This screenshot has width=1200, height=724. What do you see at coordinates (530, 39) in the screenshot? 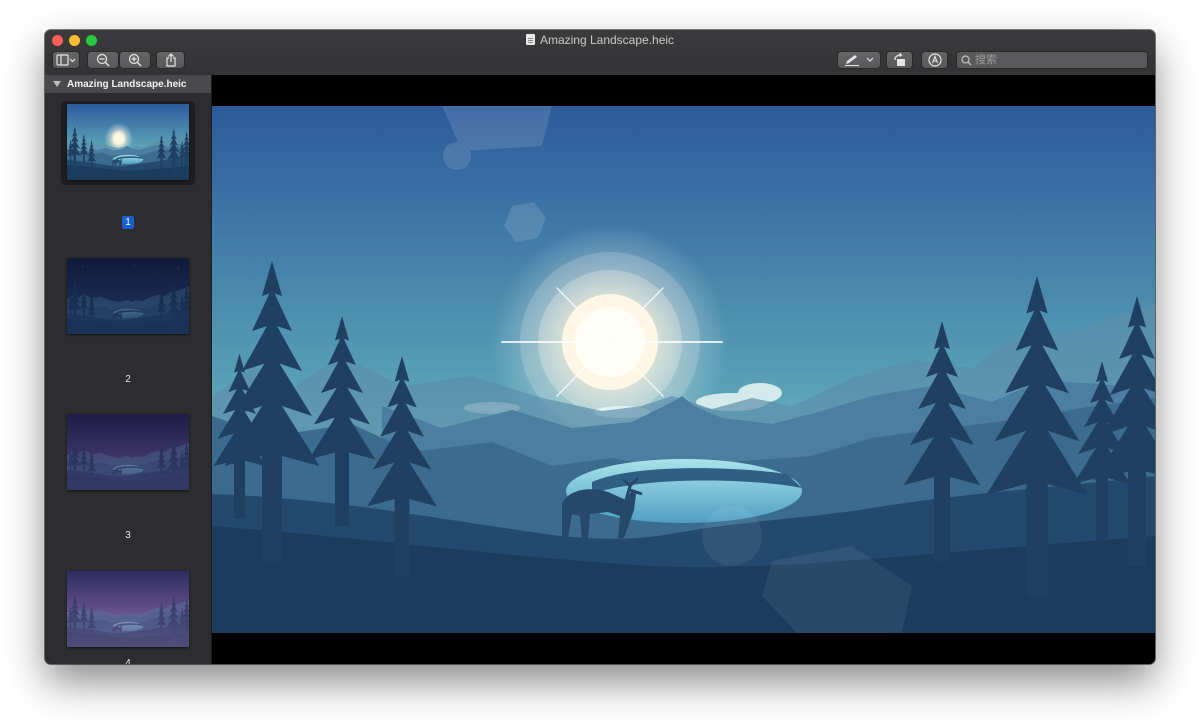
I see `document-icon` at bounding box center [530, 39].